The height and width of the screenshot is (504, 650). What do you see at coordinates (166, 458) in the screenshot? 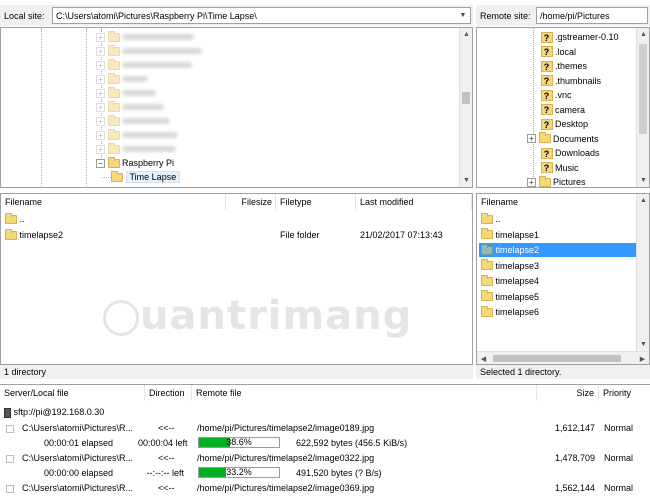
I see `transfer-direction: <<--` at bounding box center [166, 458].